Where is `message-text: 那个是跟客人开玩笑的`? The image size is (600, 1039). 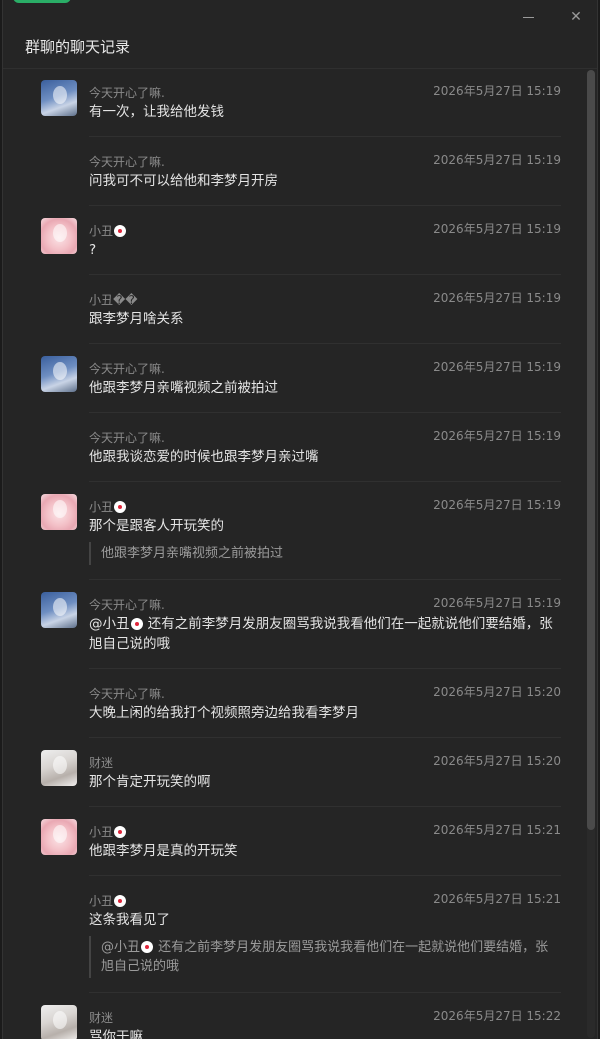 message-text: 那个是跟客人开玩笑的 is located at coordinates (156, 526).